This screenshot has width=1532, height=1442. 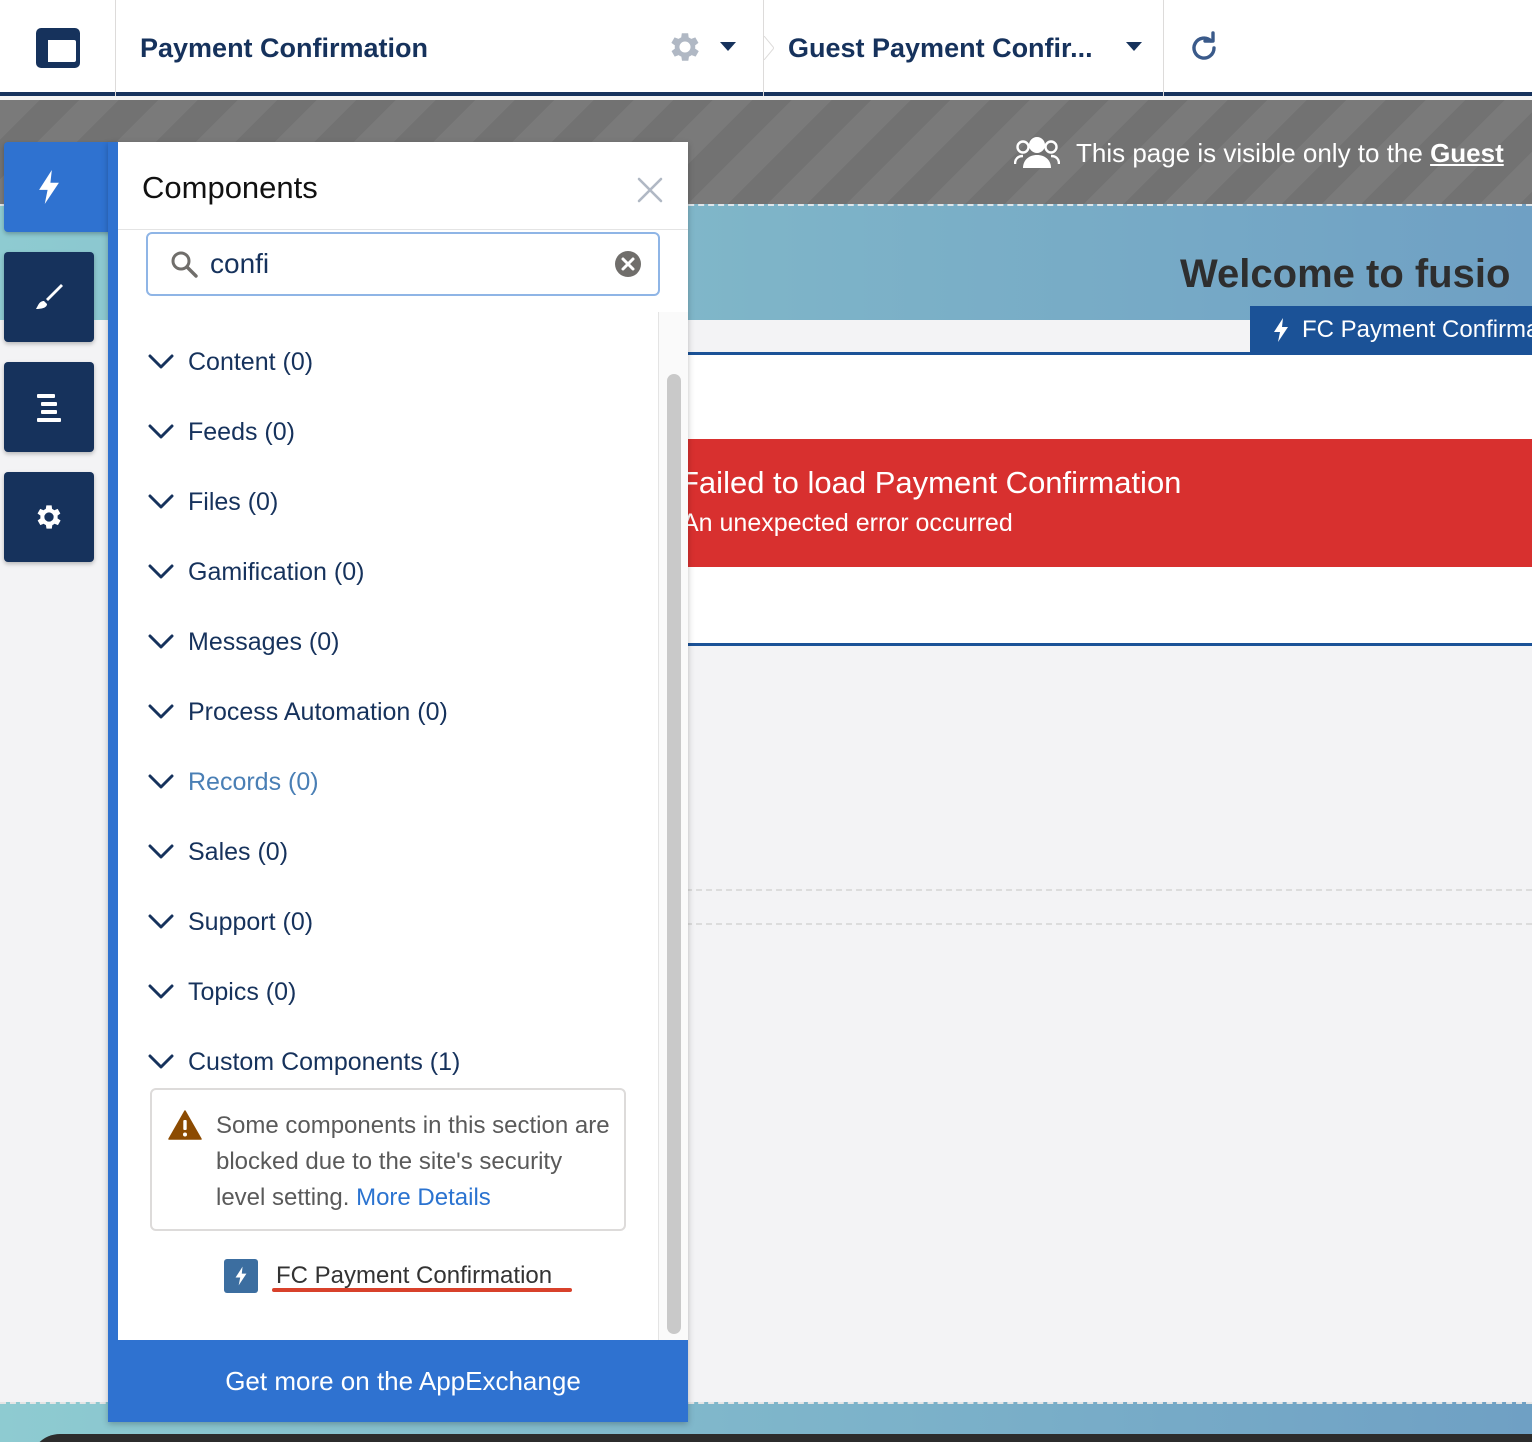 I want to click on highlight-underline, so click(x=422, y=1290).